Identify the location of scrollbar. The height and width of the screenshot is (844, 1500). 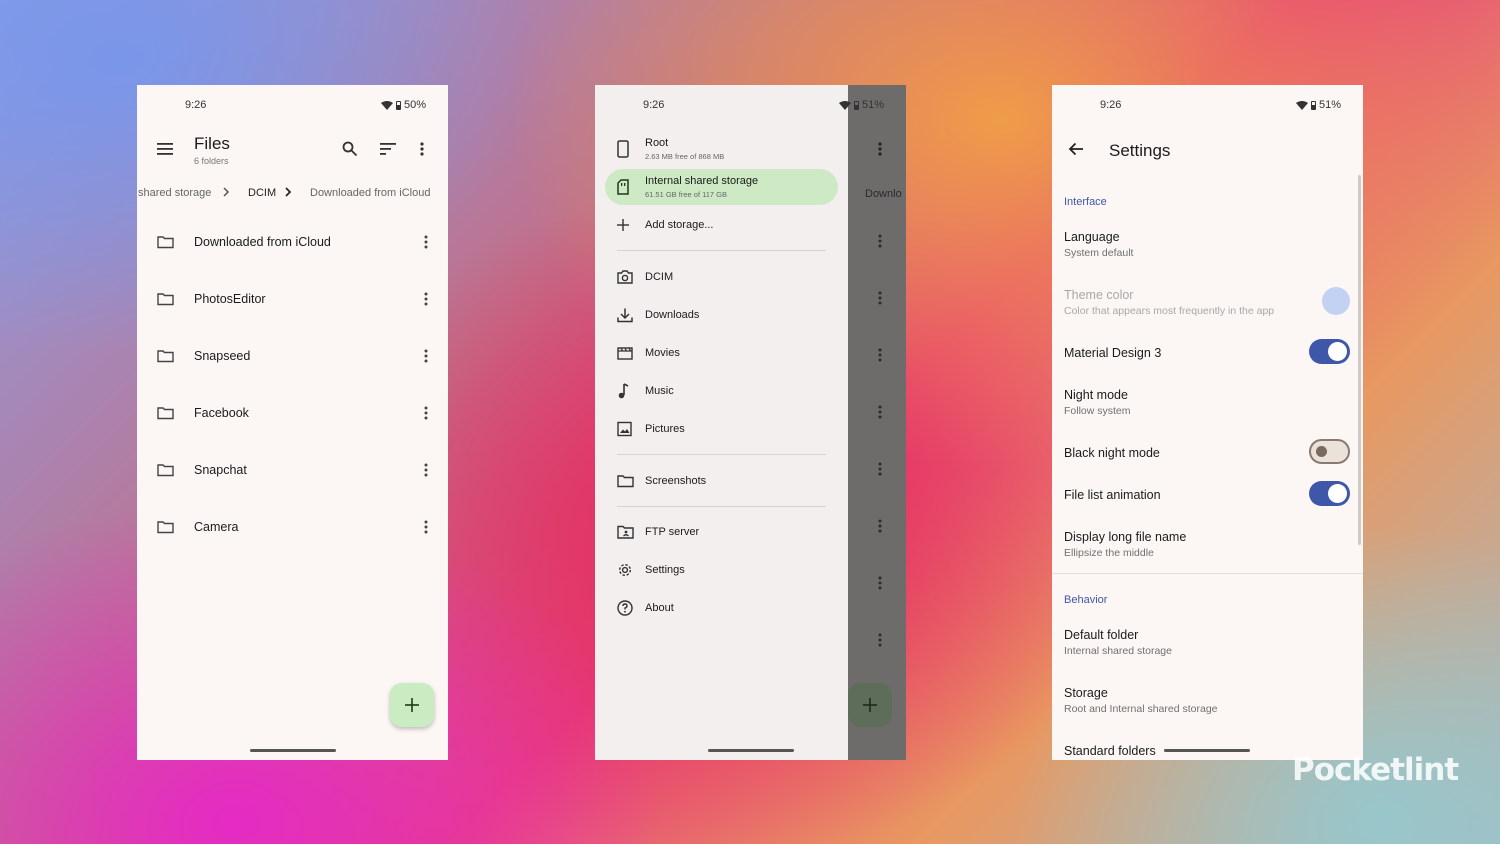
(1359, 360).